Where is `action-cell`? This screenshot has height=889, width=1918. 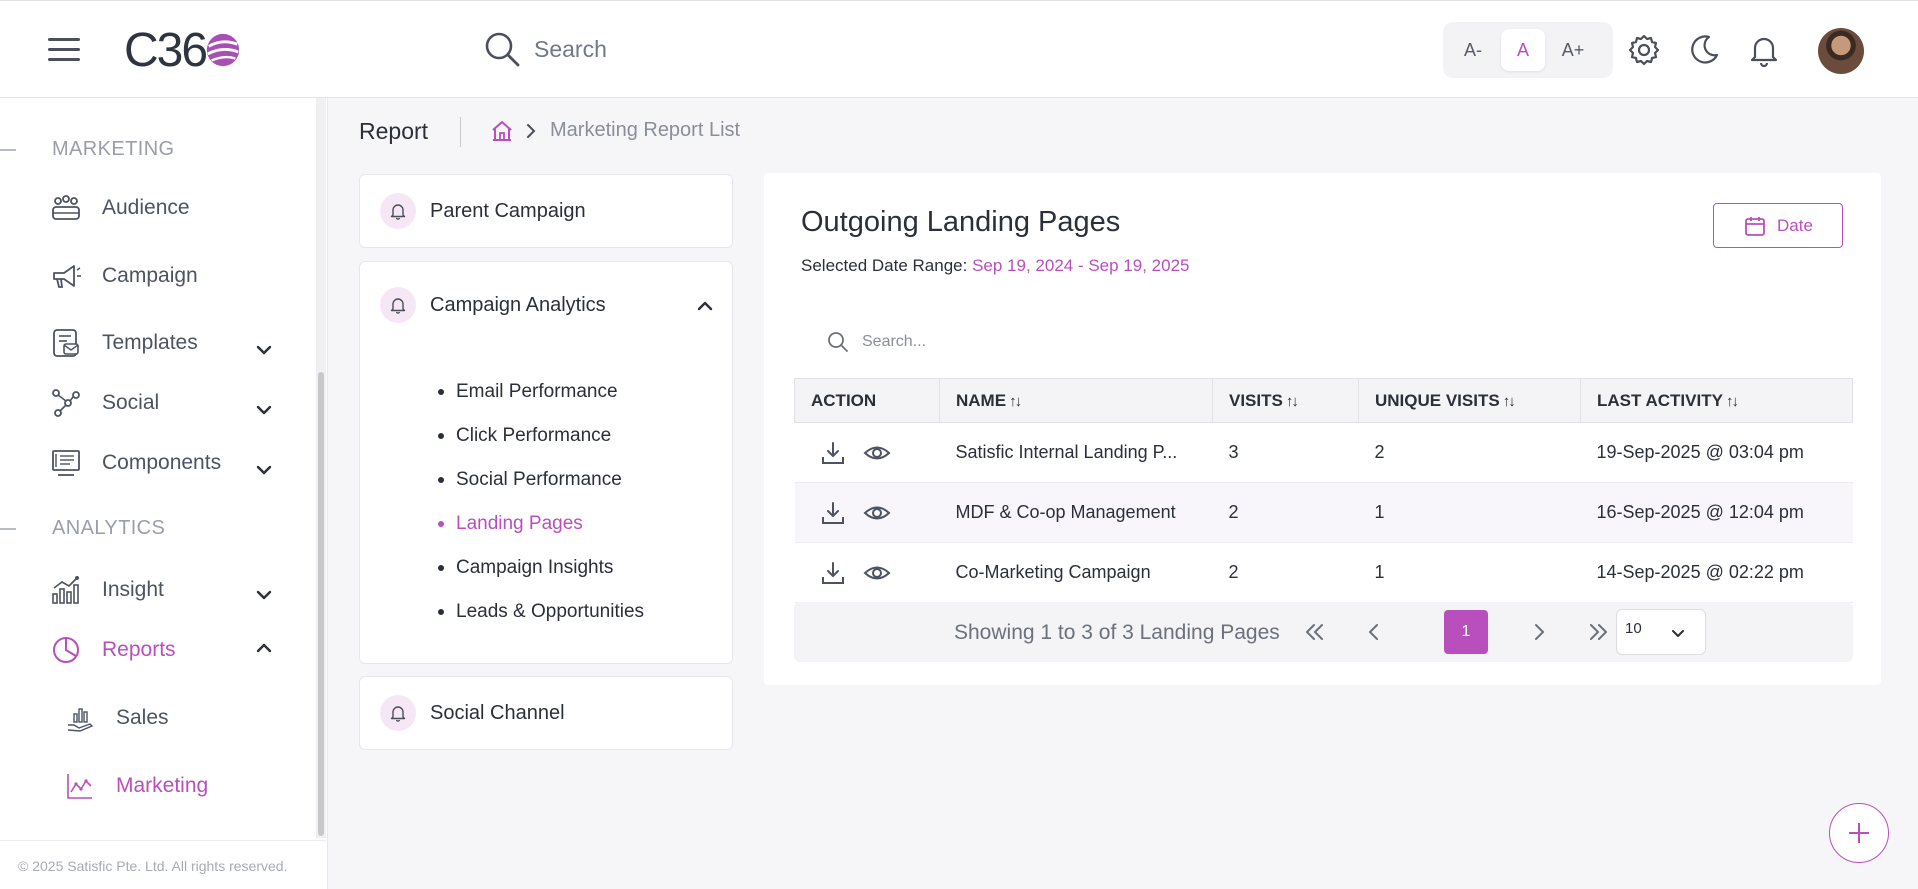 action-cell is located at coordinates (867, 512).